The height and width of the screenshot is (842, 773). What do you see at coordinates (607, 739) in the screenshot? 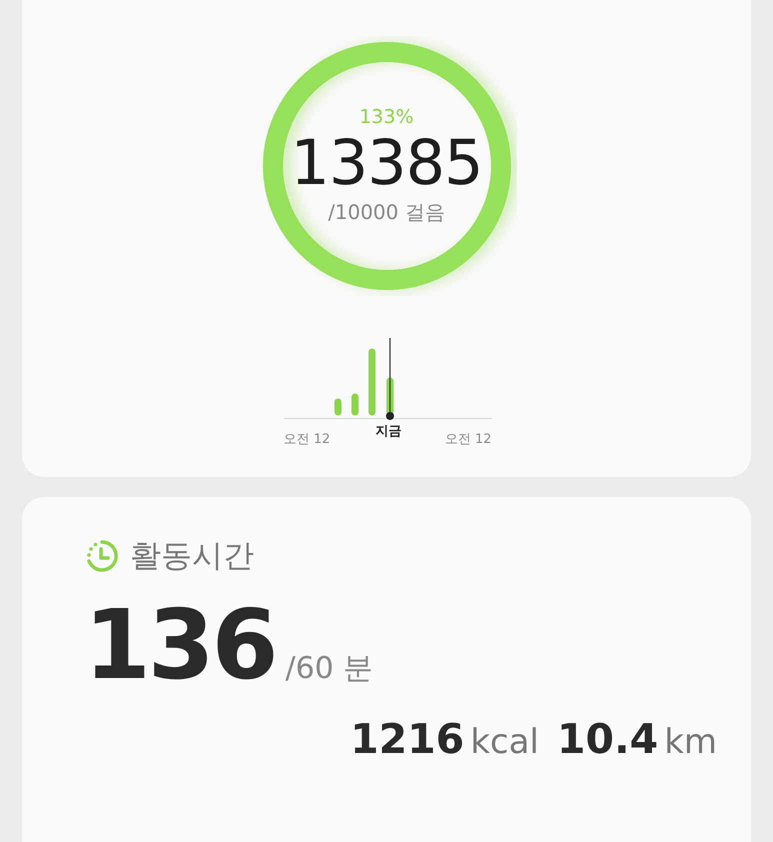
I see `stat-value: 10.4` at bounding box center [607, 739].